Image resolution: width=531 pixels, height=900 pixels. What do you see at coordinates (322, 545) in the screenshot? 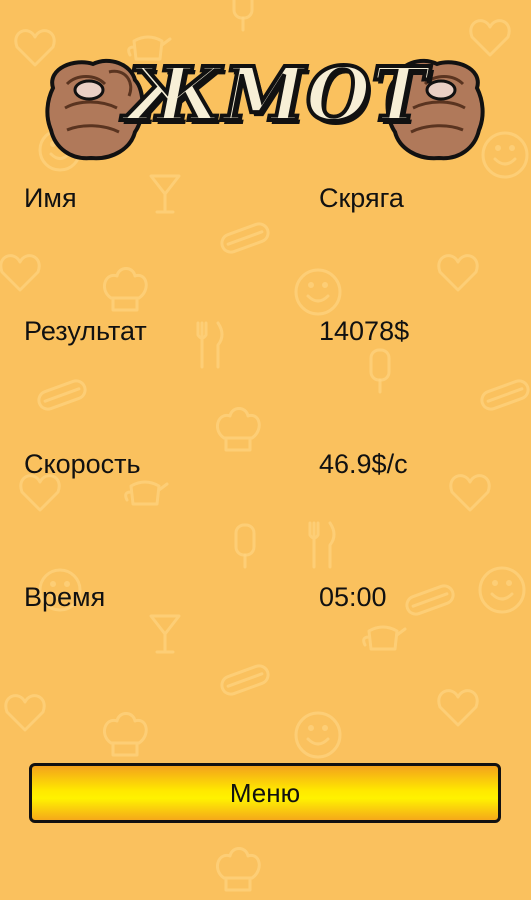
I see `cutlery-icon` at bounding box center [322, 545].